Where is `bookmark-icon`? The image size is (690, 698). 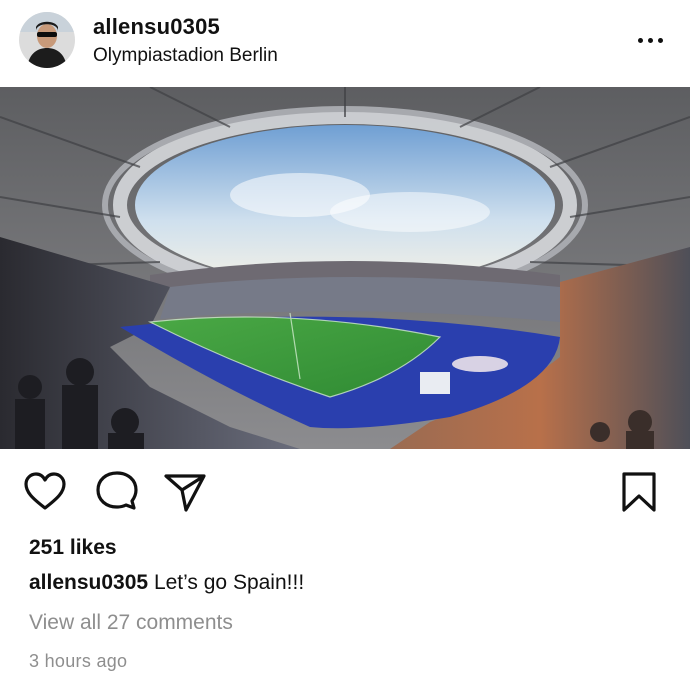 bookmark-icon is located at coordinates (639, 492).